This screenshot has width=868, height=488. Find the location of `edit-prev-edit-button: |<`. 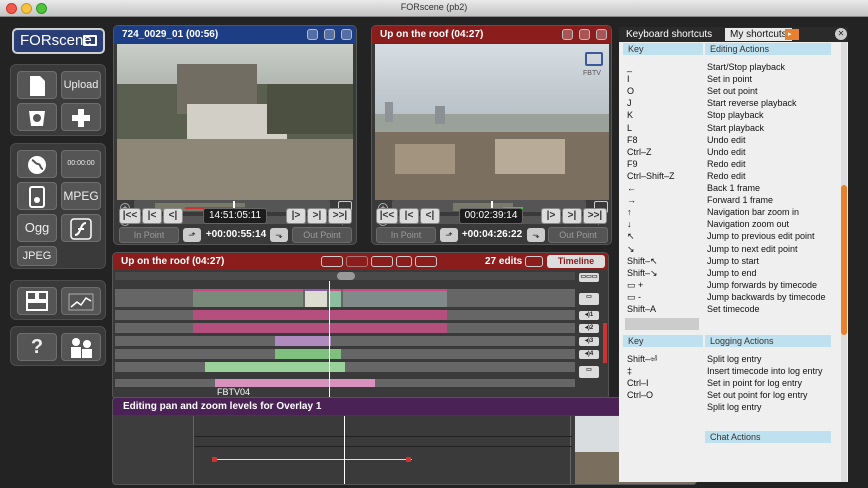

edit-prev-edit-button: |< is located at coordinates (409, 216).